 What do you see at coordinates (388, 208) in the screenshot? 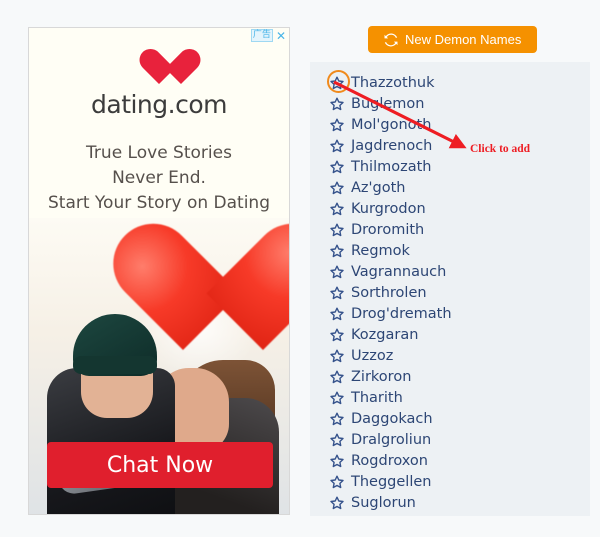
I see `list-item-label: Kurgrodon` at bounding box center [388, 208].